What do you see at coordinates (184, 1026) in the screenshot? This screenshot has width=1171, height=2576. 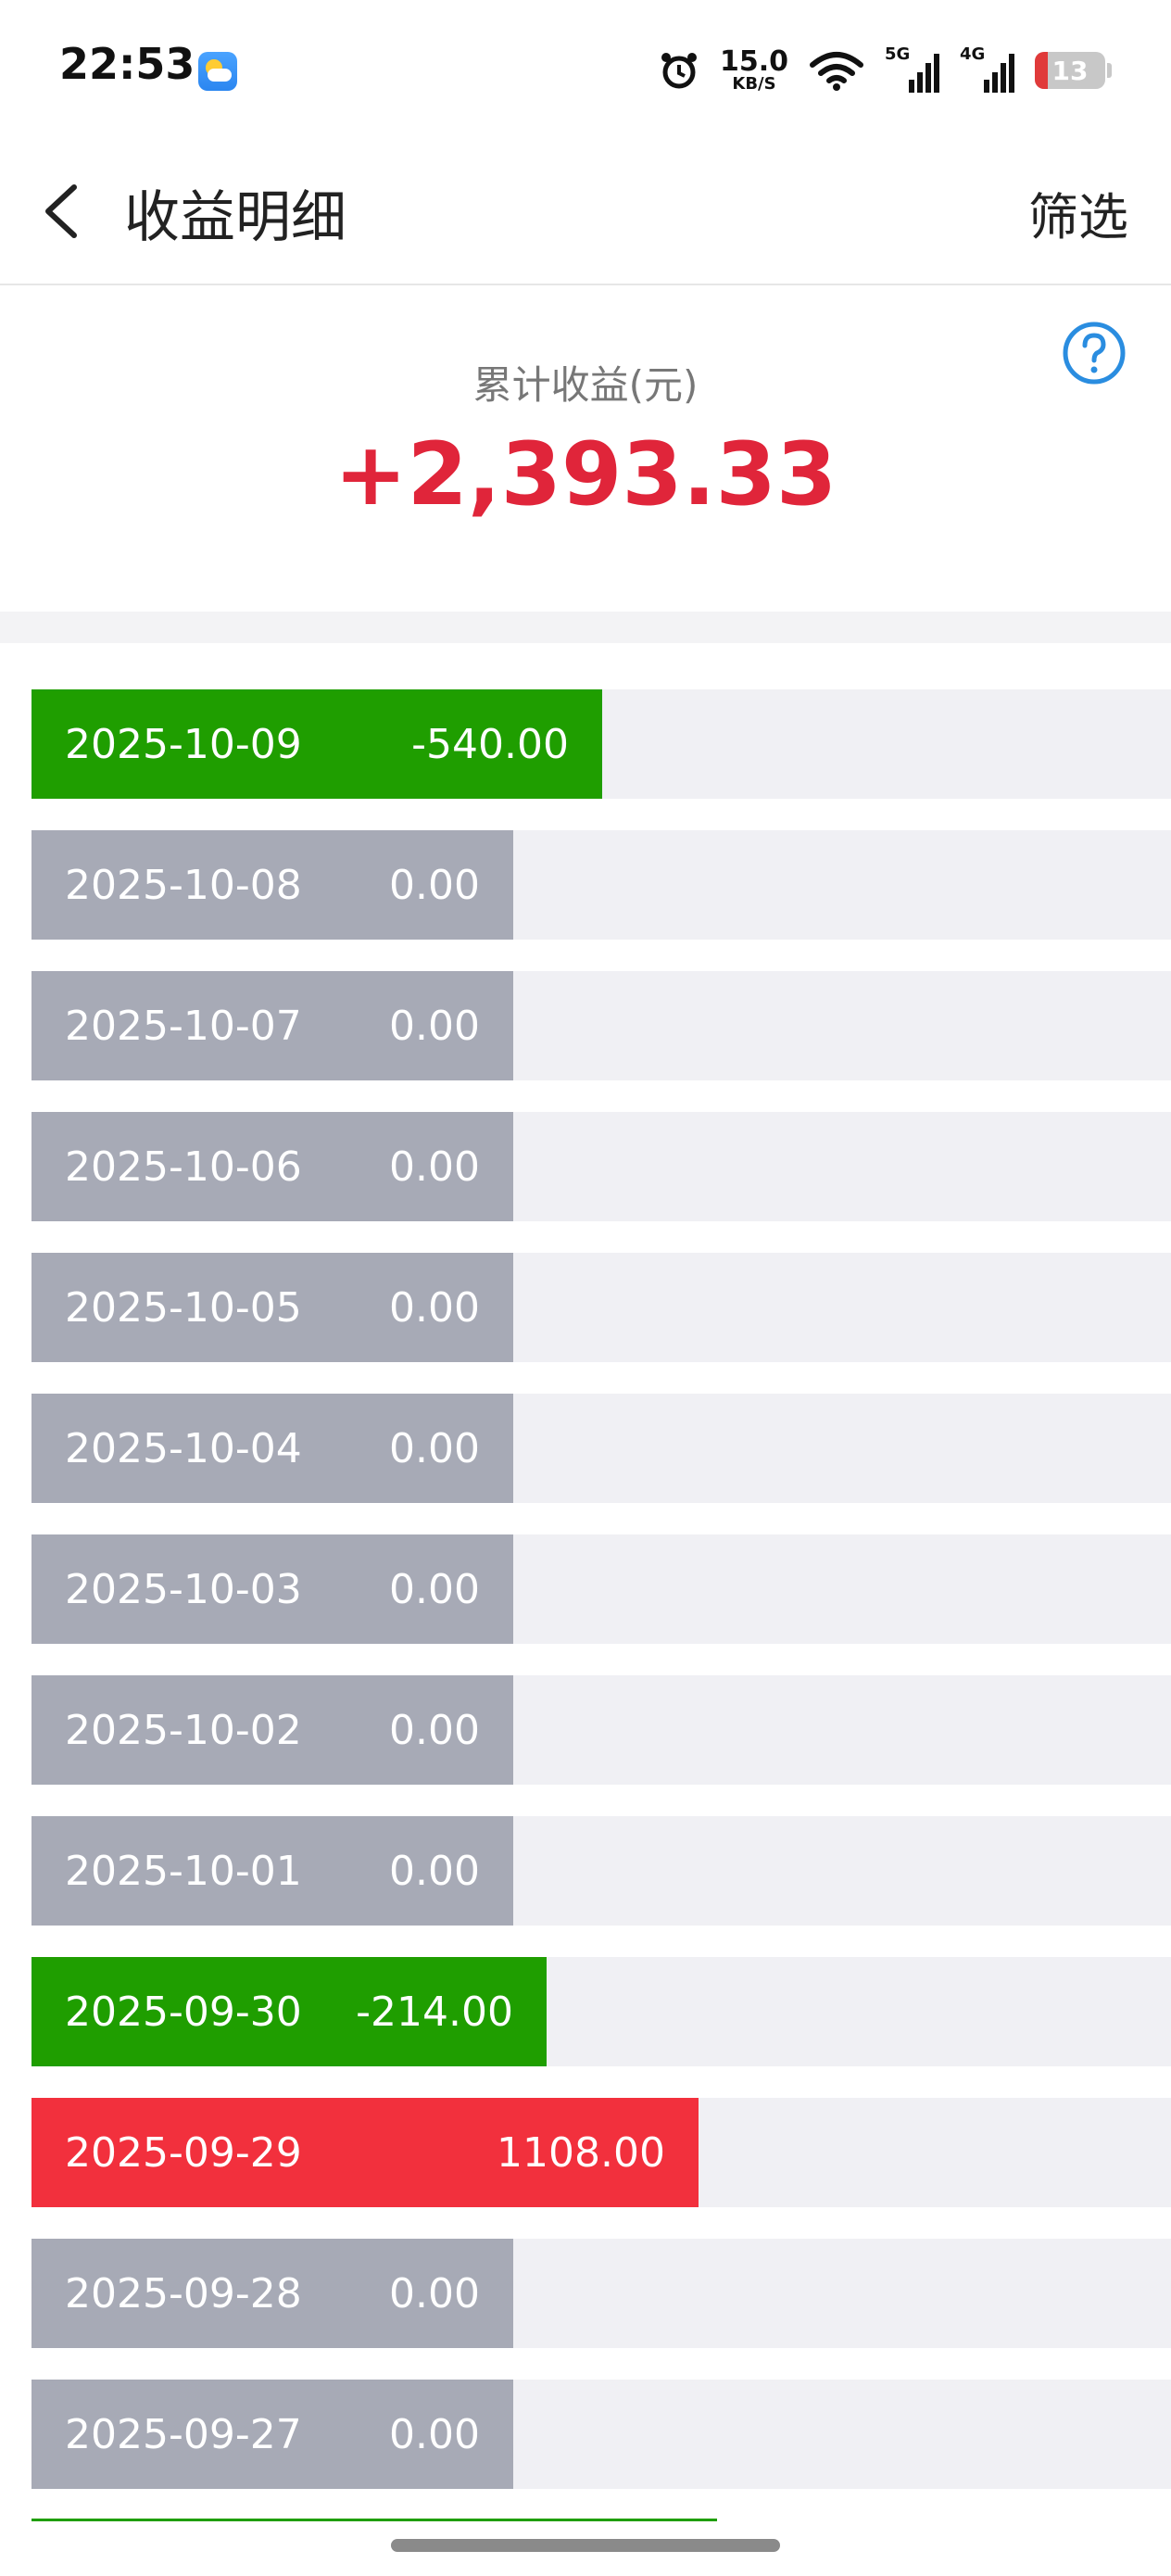 I see `row-date: 2025-10-07` at bounding box center [184, 1026].